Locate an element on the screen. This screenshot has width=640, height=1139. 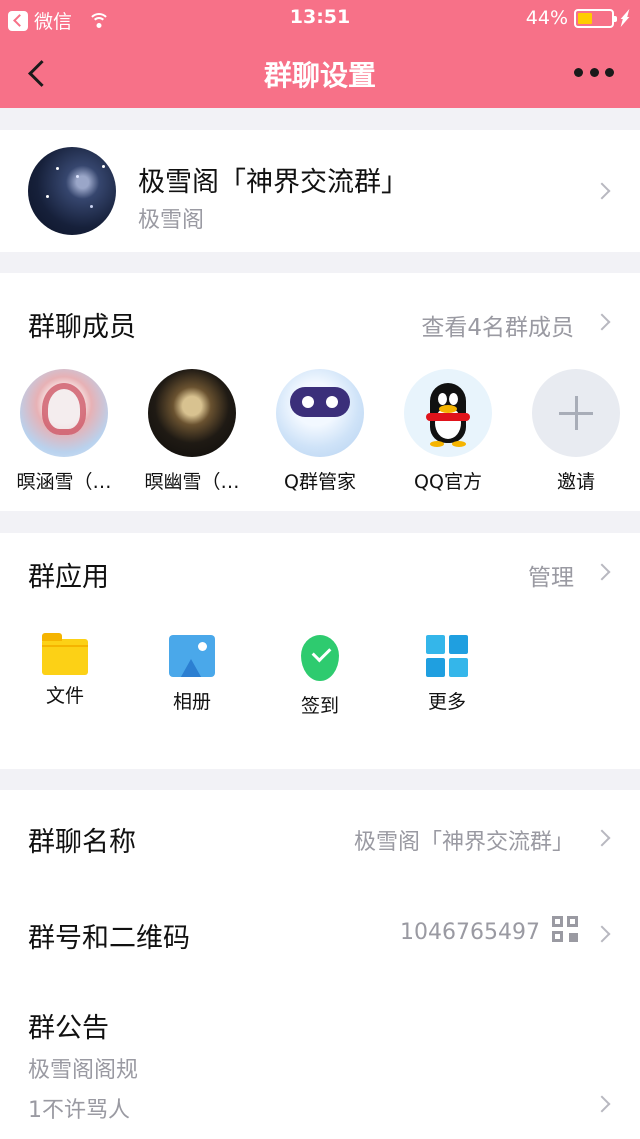
group-name: 极雪阁「神界交流群」 is located at coordinates (273, 182).